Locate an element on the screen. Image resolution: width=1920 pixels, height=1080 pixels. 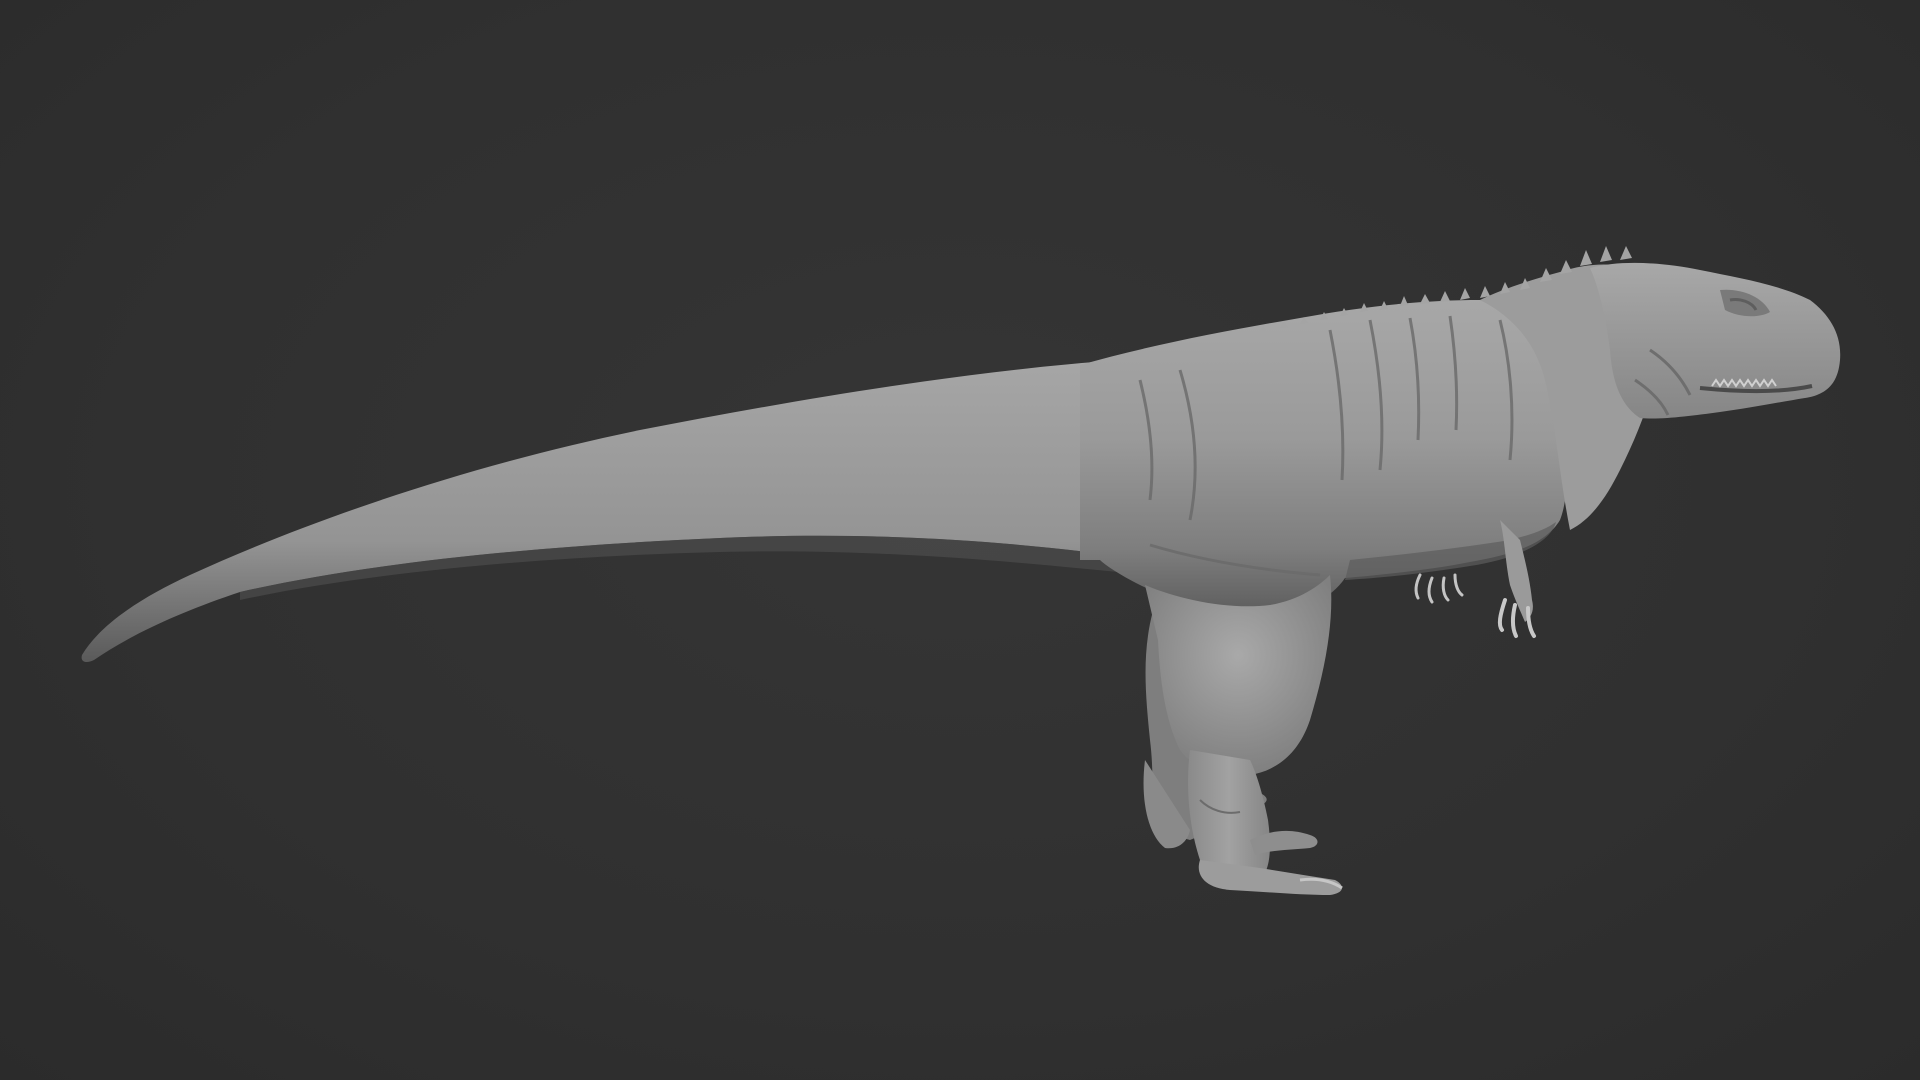
torso is located at coordinates (1325, 454).